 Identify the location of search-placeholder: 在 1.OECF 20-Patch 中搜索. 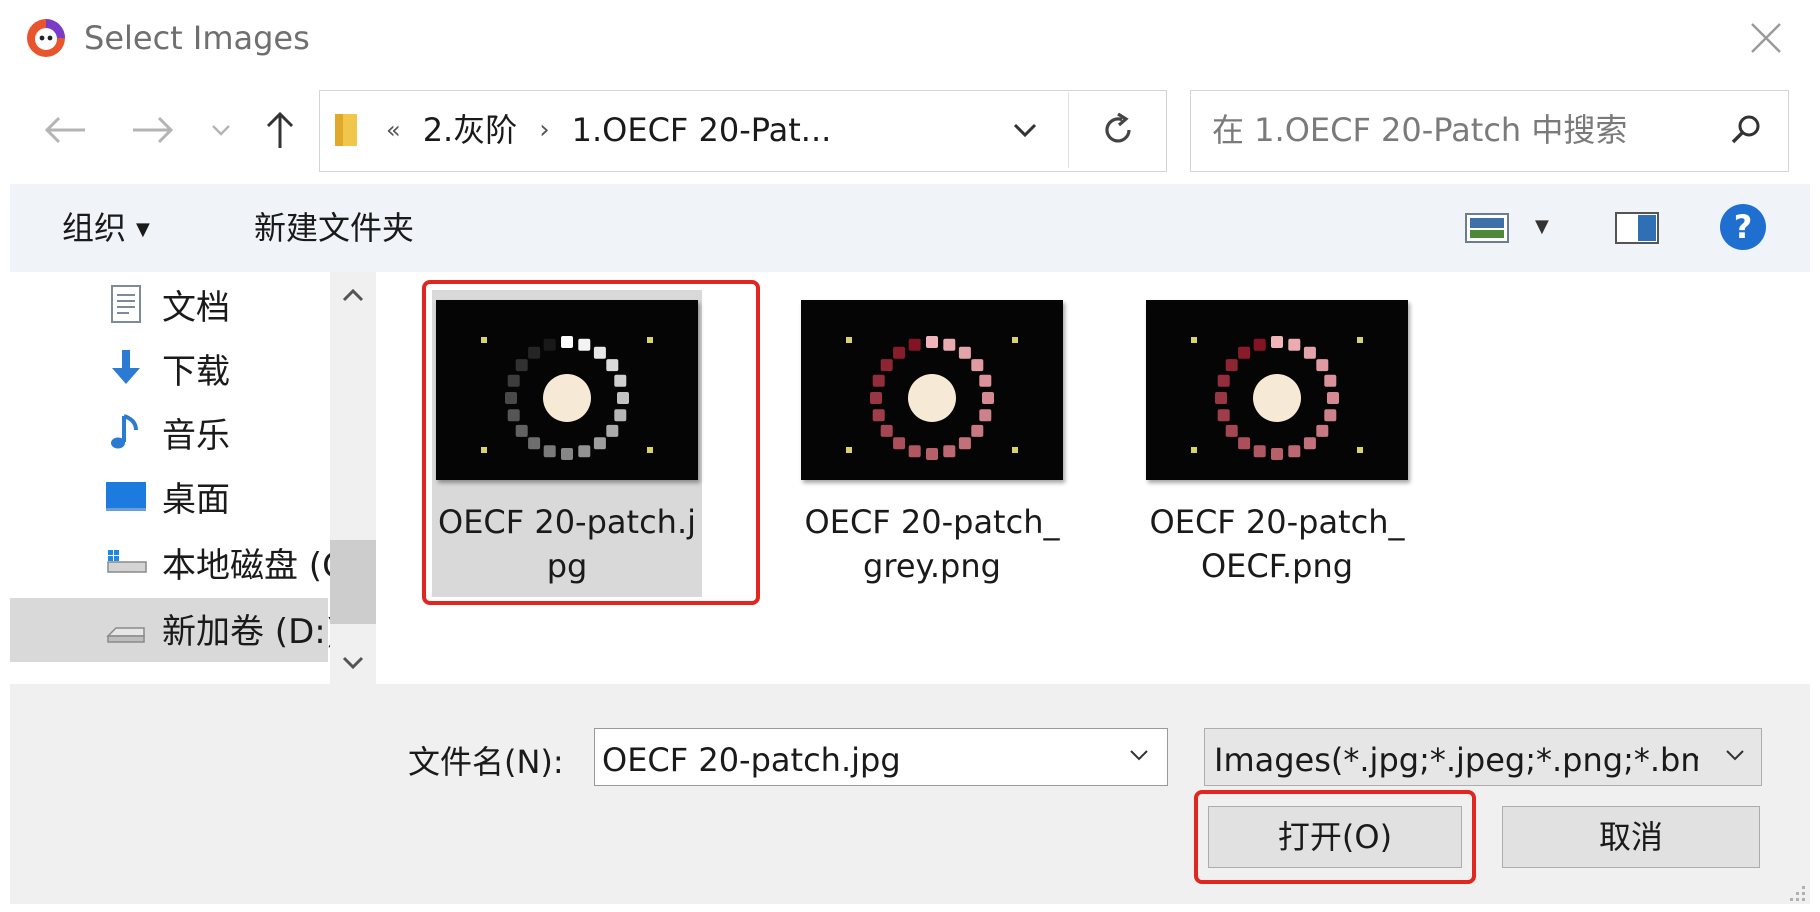
(1420, 130).